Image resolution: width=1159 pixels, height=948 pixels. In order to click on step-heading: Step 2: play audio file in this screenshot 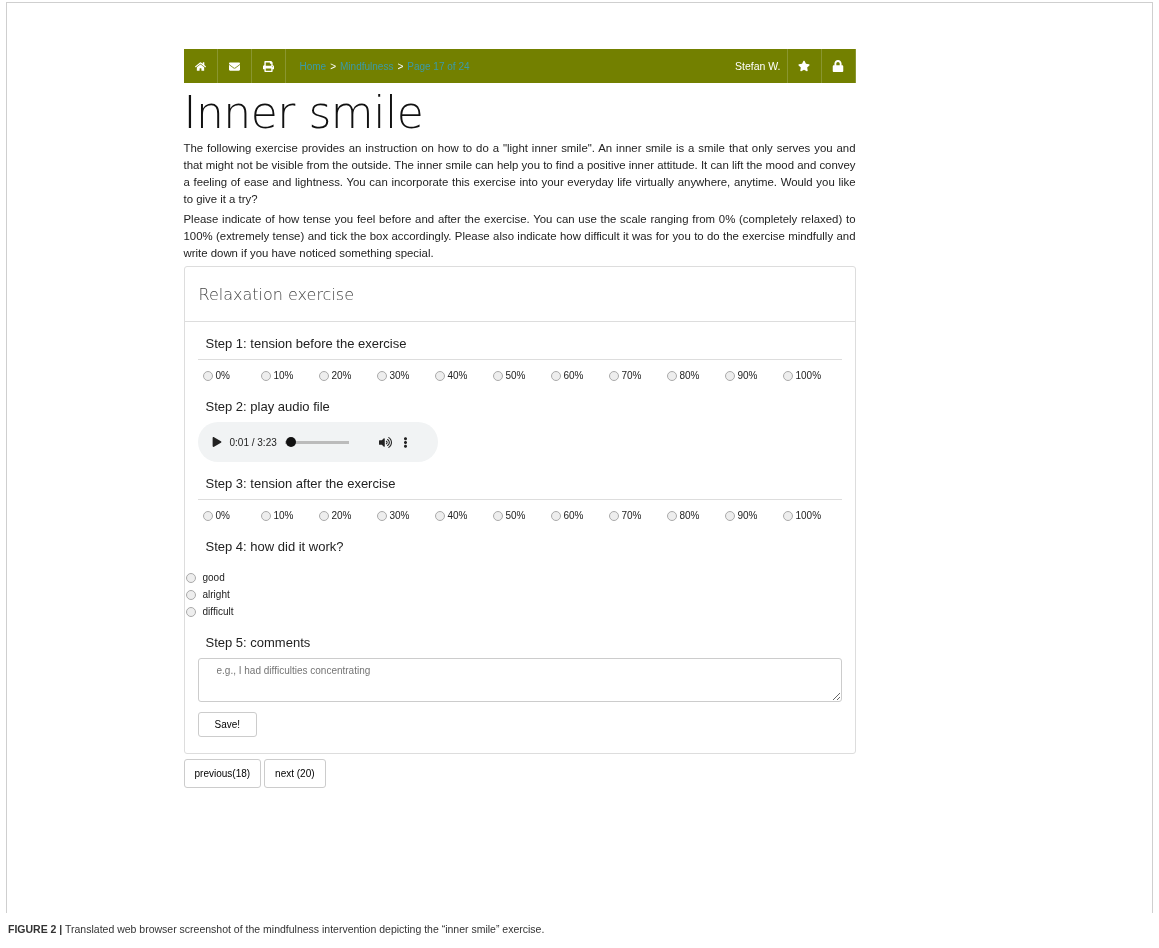, I will do `click(267, 407)`.